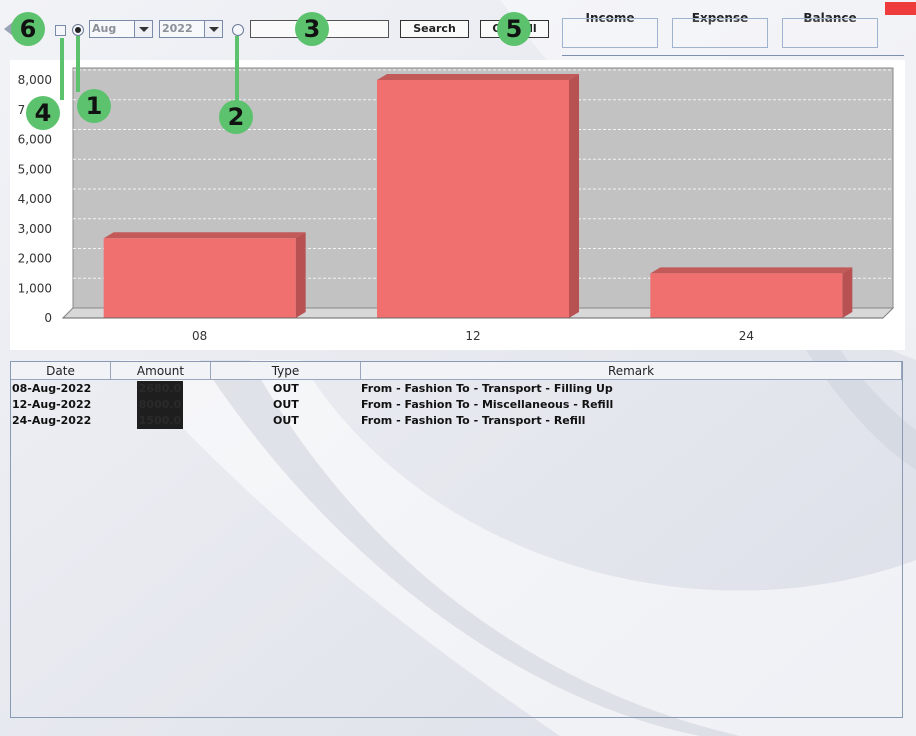 The height and width of the screenshot is (736, 916). Describe the element at coordinates (472, 336) in the screenshot. I see `x-tick-label: 12` at that location.